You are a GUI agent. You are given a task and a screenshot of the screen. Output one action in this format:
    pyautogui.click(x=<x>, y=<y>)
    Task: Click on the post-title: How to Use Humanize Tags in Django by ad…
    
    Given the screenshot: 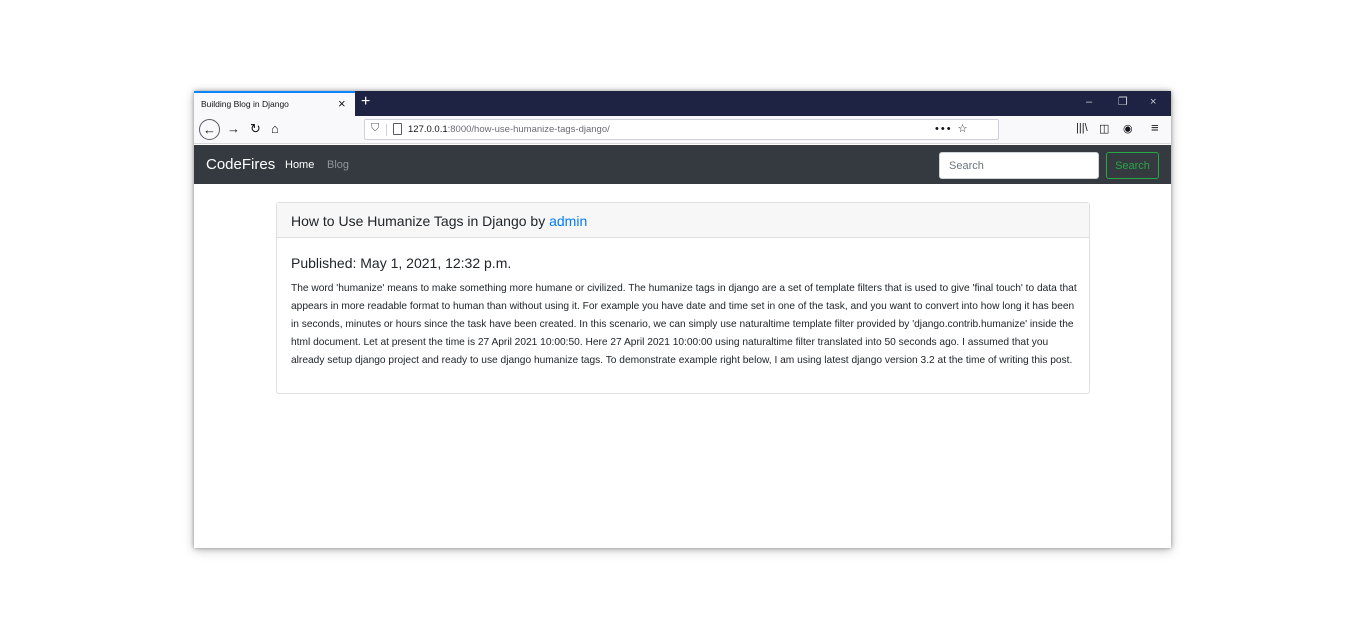 What is the action you would take?
    pyautogui.click(x=439, y=221)
    